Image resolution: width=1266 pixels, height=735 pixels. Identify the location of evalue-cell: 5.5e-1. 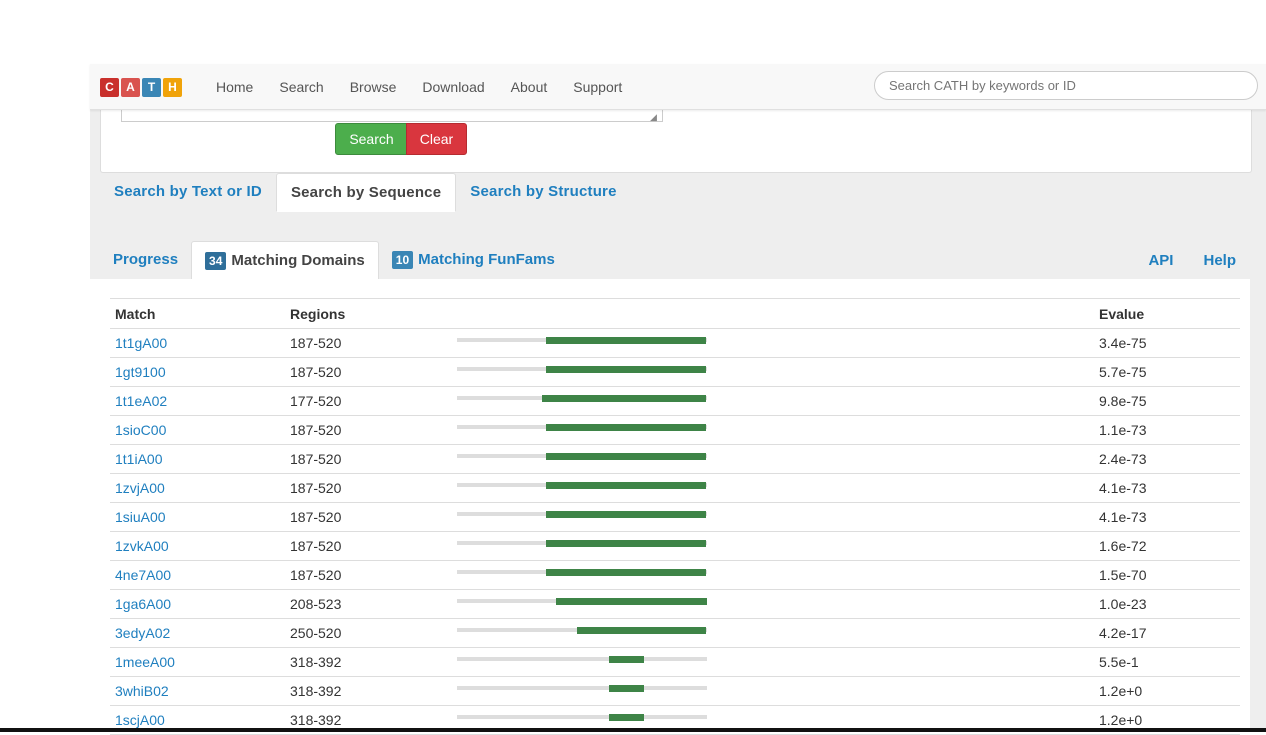
(1167, 662).